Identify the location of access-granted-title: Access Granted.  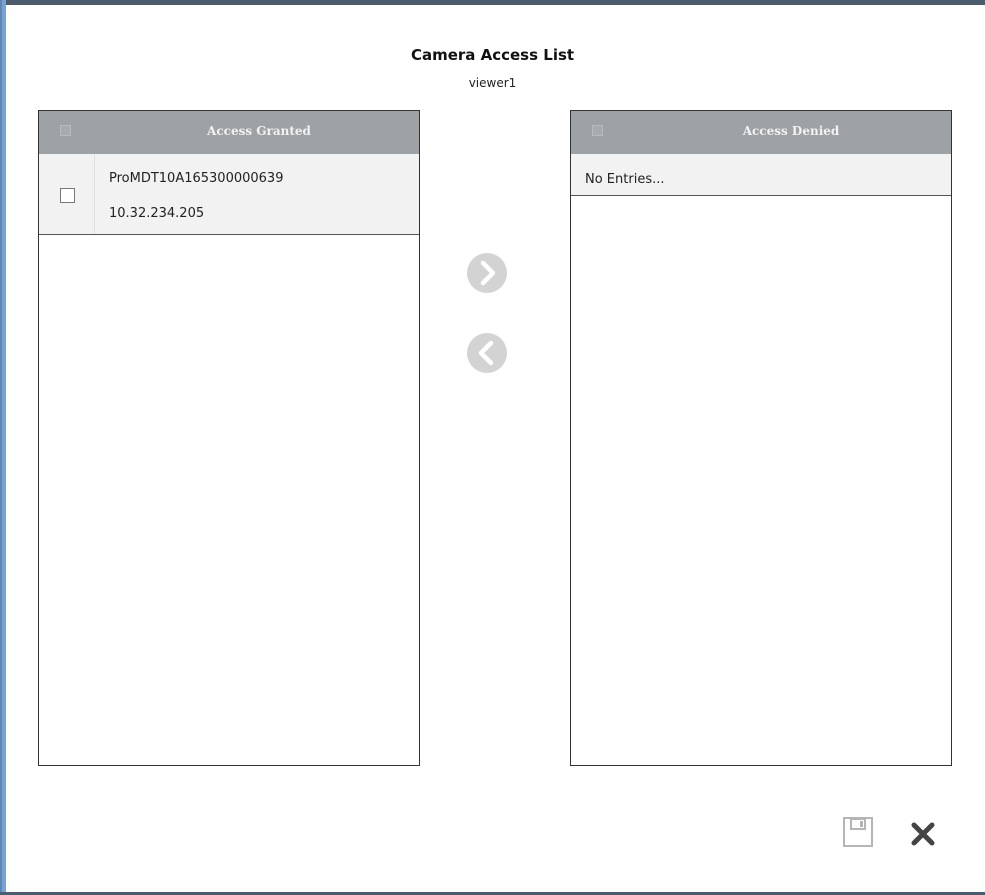
(259, 131).